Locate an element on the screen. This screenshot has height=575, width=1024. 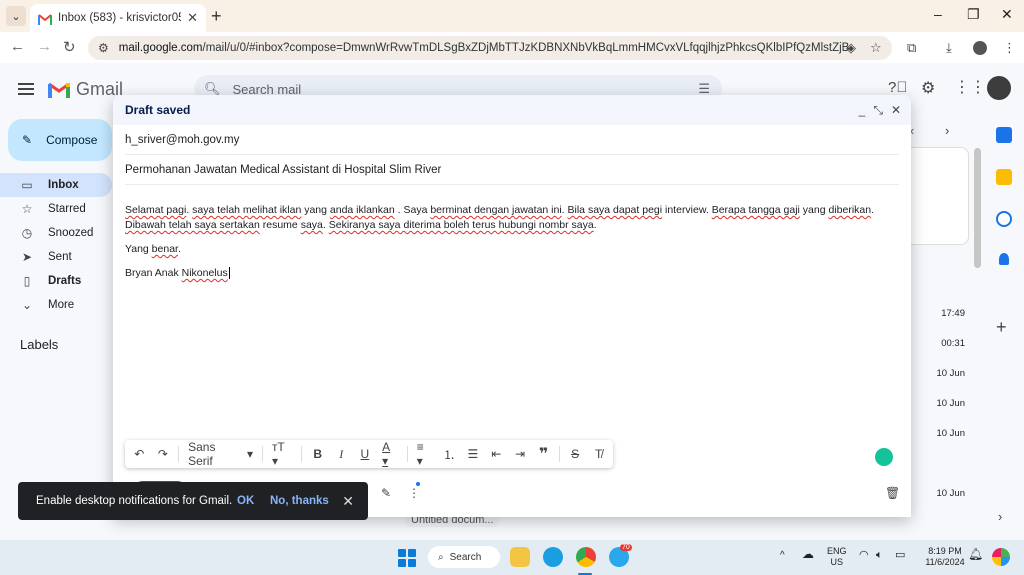
to-field: h_sriver@moh.gov.my is located at coordinates (512, 140).